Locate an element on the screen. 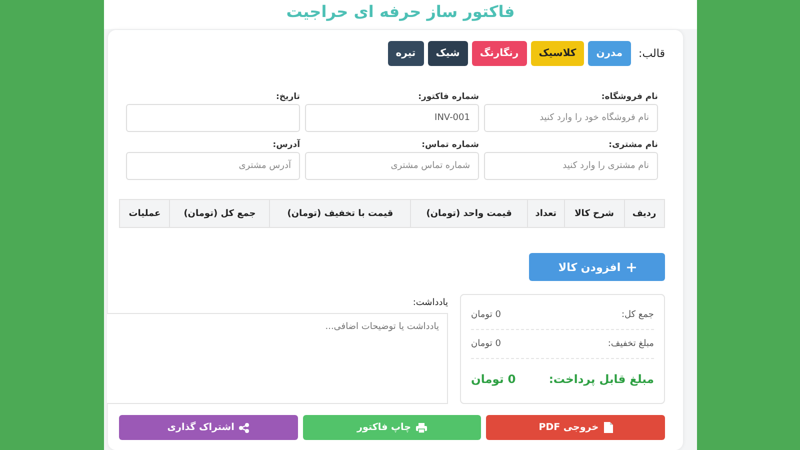  column-header: ردیف is located at coordinates (644, 214).